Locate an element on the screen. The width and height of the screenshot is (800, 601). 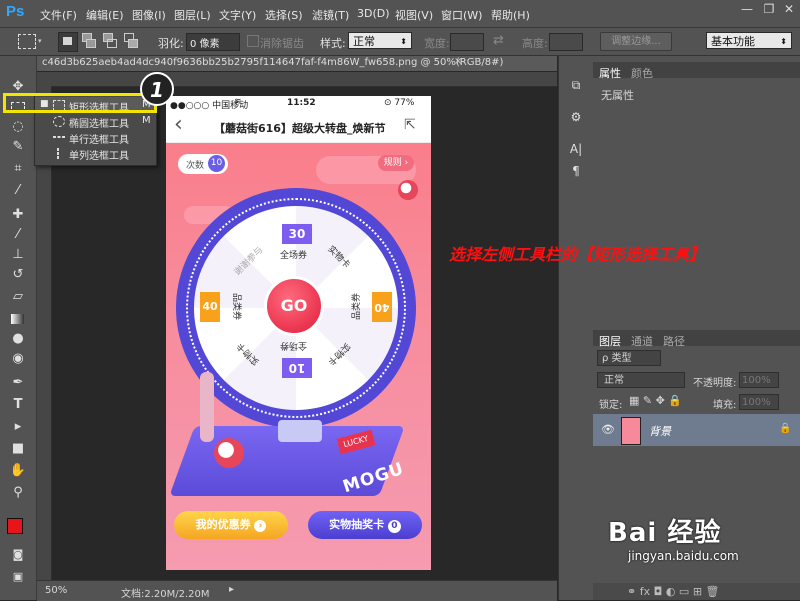
brush-tool-icon: ⁄ is located at coordinates (18, 235).